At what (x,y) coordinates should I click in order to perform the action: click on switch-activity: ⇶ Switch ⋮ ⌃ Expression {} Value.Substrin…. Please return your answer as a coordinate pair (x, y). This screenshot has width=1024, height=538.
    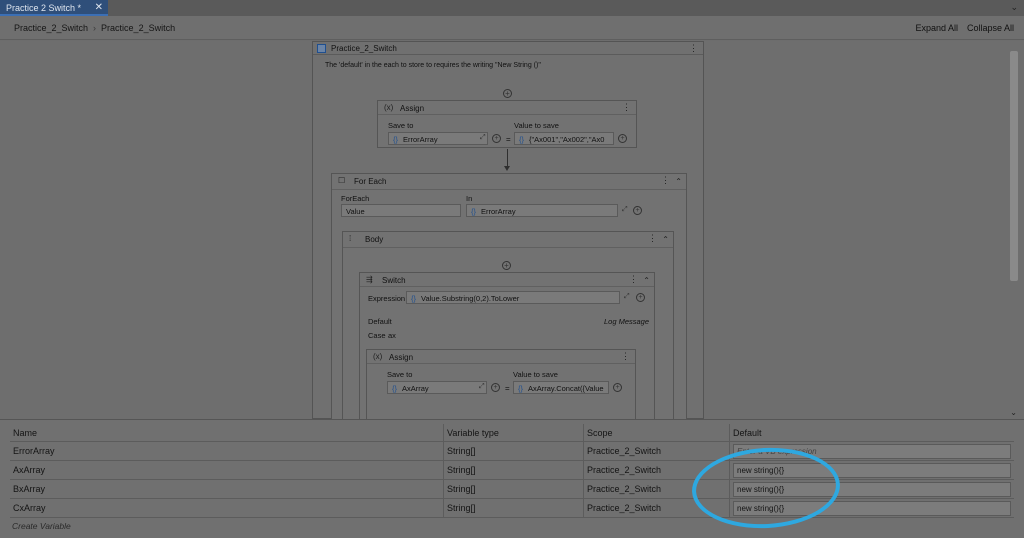
    Looking at the image, I should click on (507, 345).